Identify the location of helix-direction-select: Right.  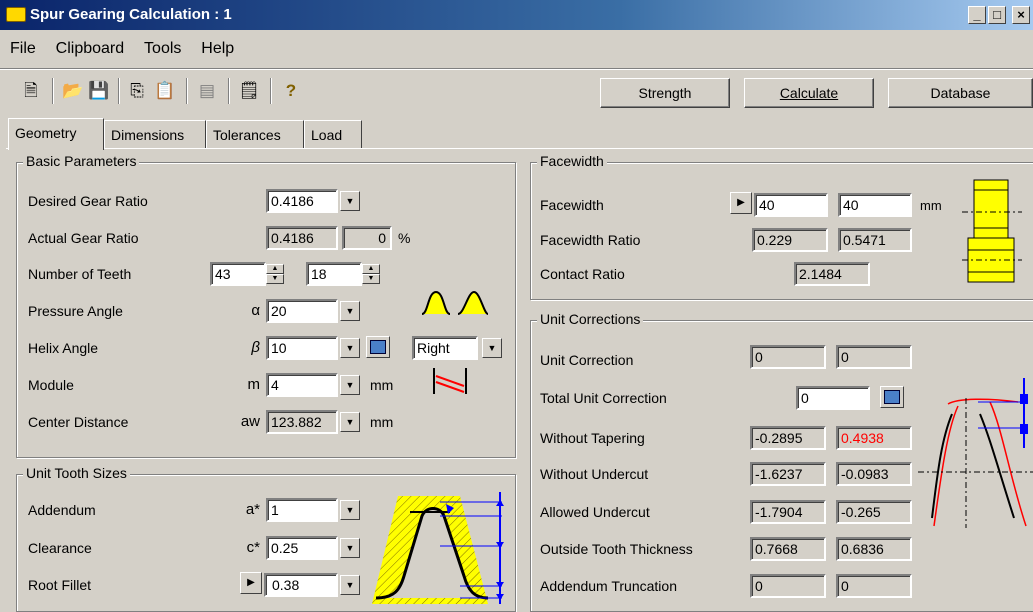
(445, 348).